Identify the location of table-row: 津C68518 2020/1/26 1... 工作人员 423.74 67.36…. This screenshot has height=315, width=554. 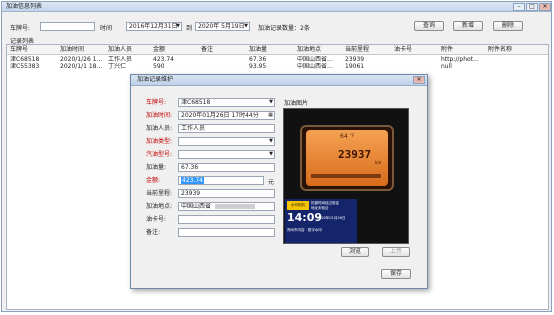
(277, 59).